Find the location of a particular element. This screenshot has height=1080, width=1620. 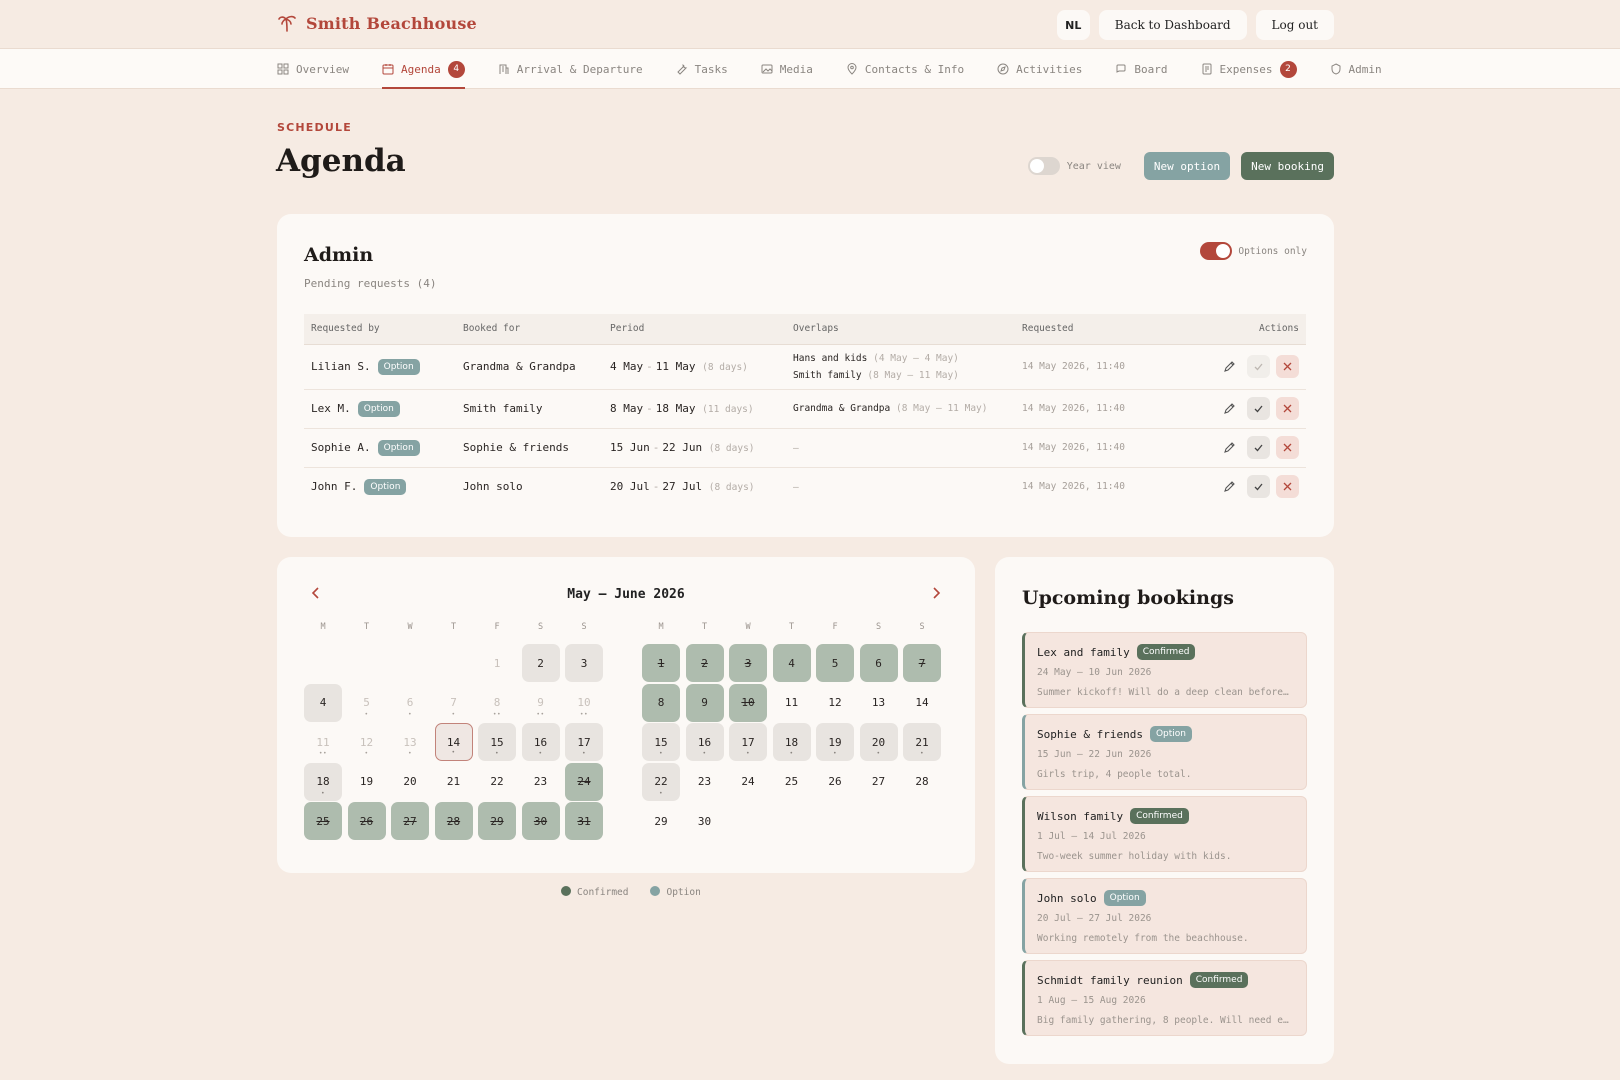

tab-media: Media is located at coordinates (787, 69).